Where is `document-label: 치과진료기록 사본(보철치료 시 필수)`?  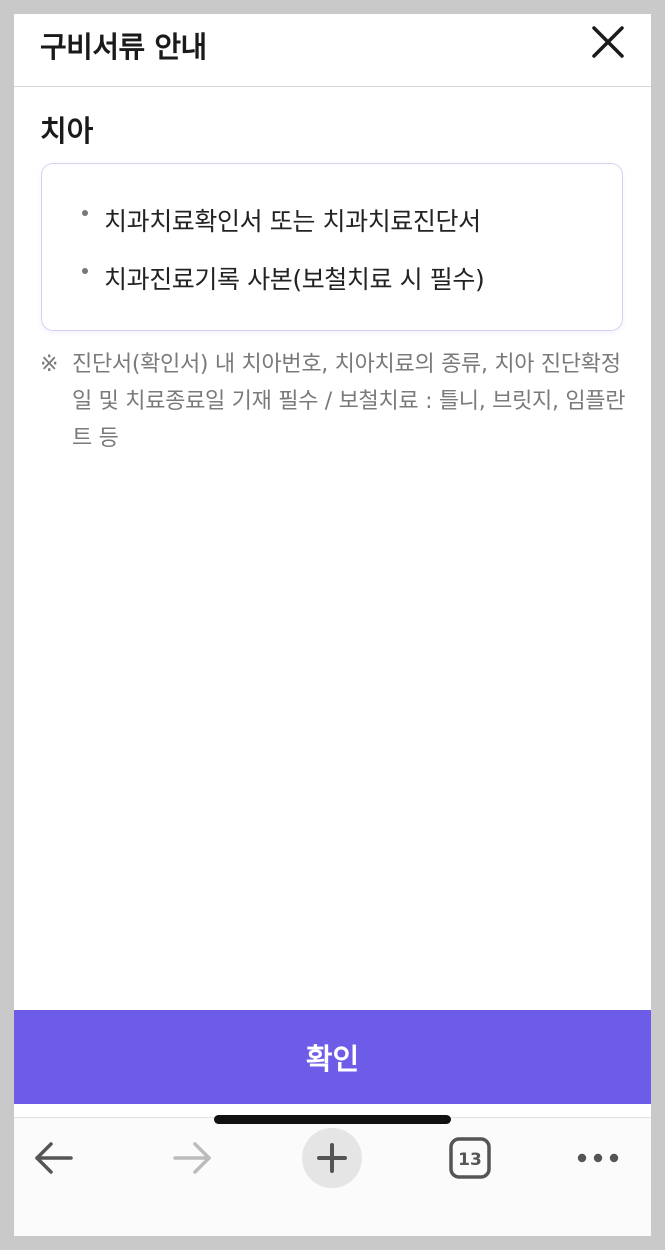 document-label: 치과진료기록 사본(보철치료 시 필수) is located at coordinates (294, 279).